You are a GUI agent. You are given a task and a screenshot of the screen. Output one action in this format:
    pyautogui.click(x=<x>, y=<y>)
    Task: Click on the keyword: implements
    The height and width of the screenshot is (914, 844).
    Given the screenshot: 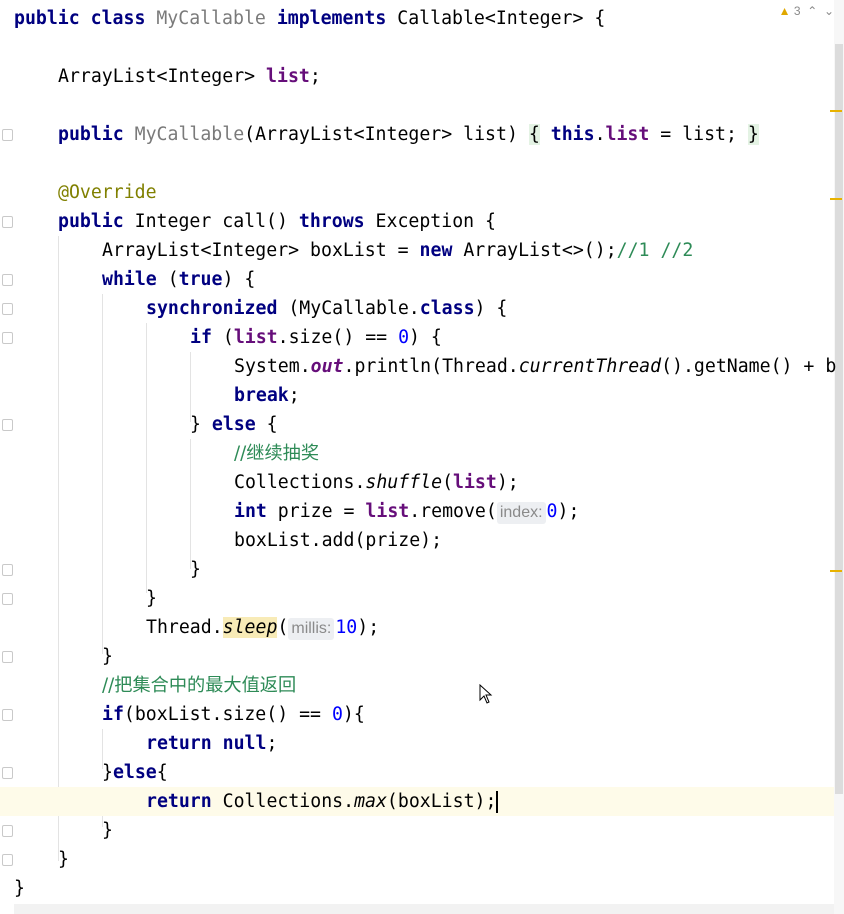 What is the action you would take?
    pyautogui.click(x=331, y=18)
    